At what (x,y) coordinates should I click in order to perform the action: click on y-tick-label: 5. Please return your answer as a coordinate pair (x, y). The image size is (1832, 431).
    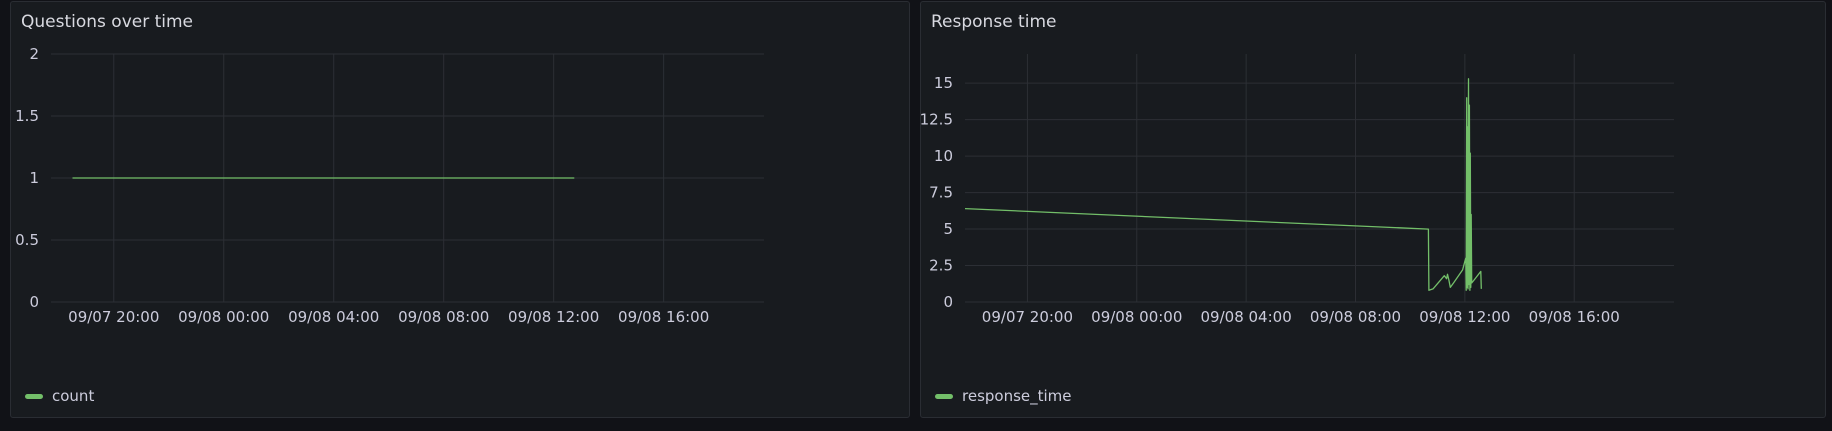
    Looking at the image, I should click on (948, 229).